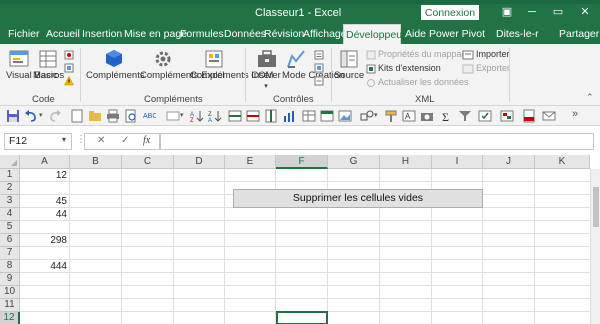 The height and width of the screenshot is (324, 600). What do you see at coordinates (10, 201) in the screenshot?
I see `row-header: 3` at bounding box center [10, 201].